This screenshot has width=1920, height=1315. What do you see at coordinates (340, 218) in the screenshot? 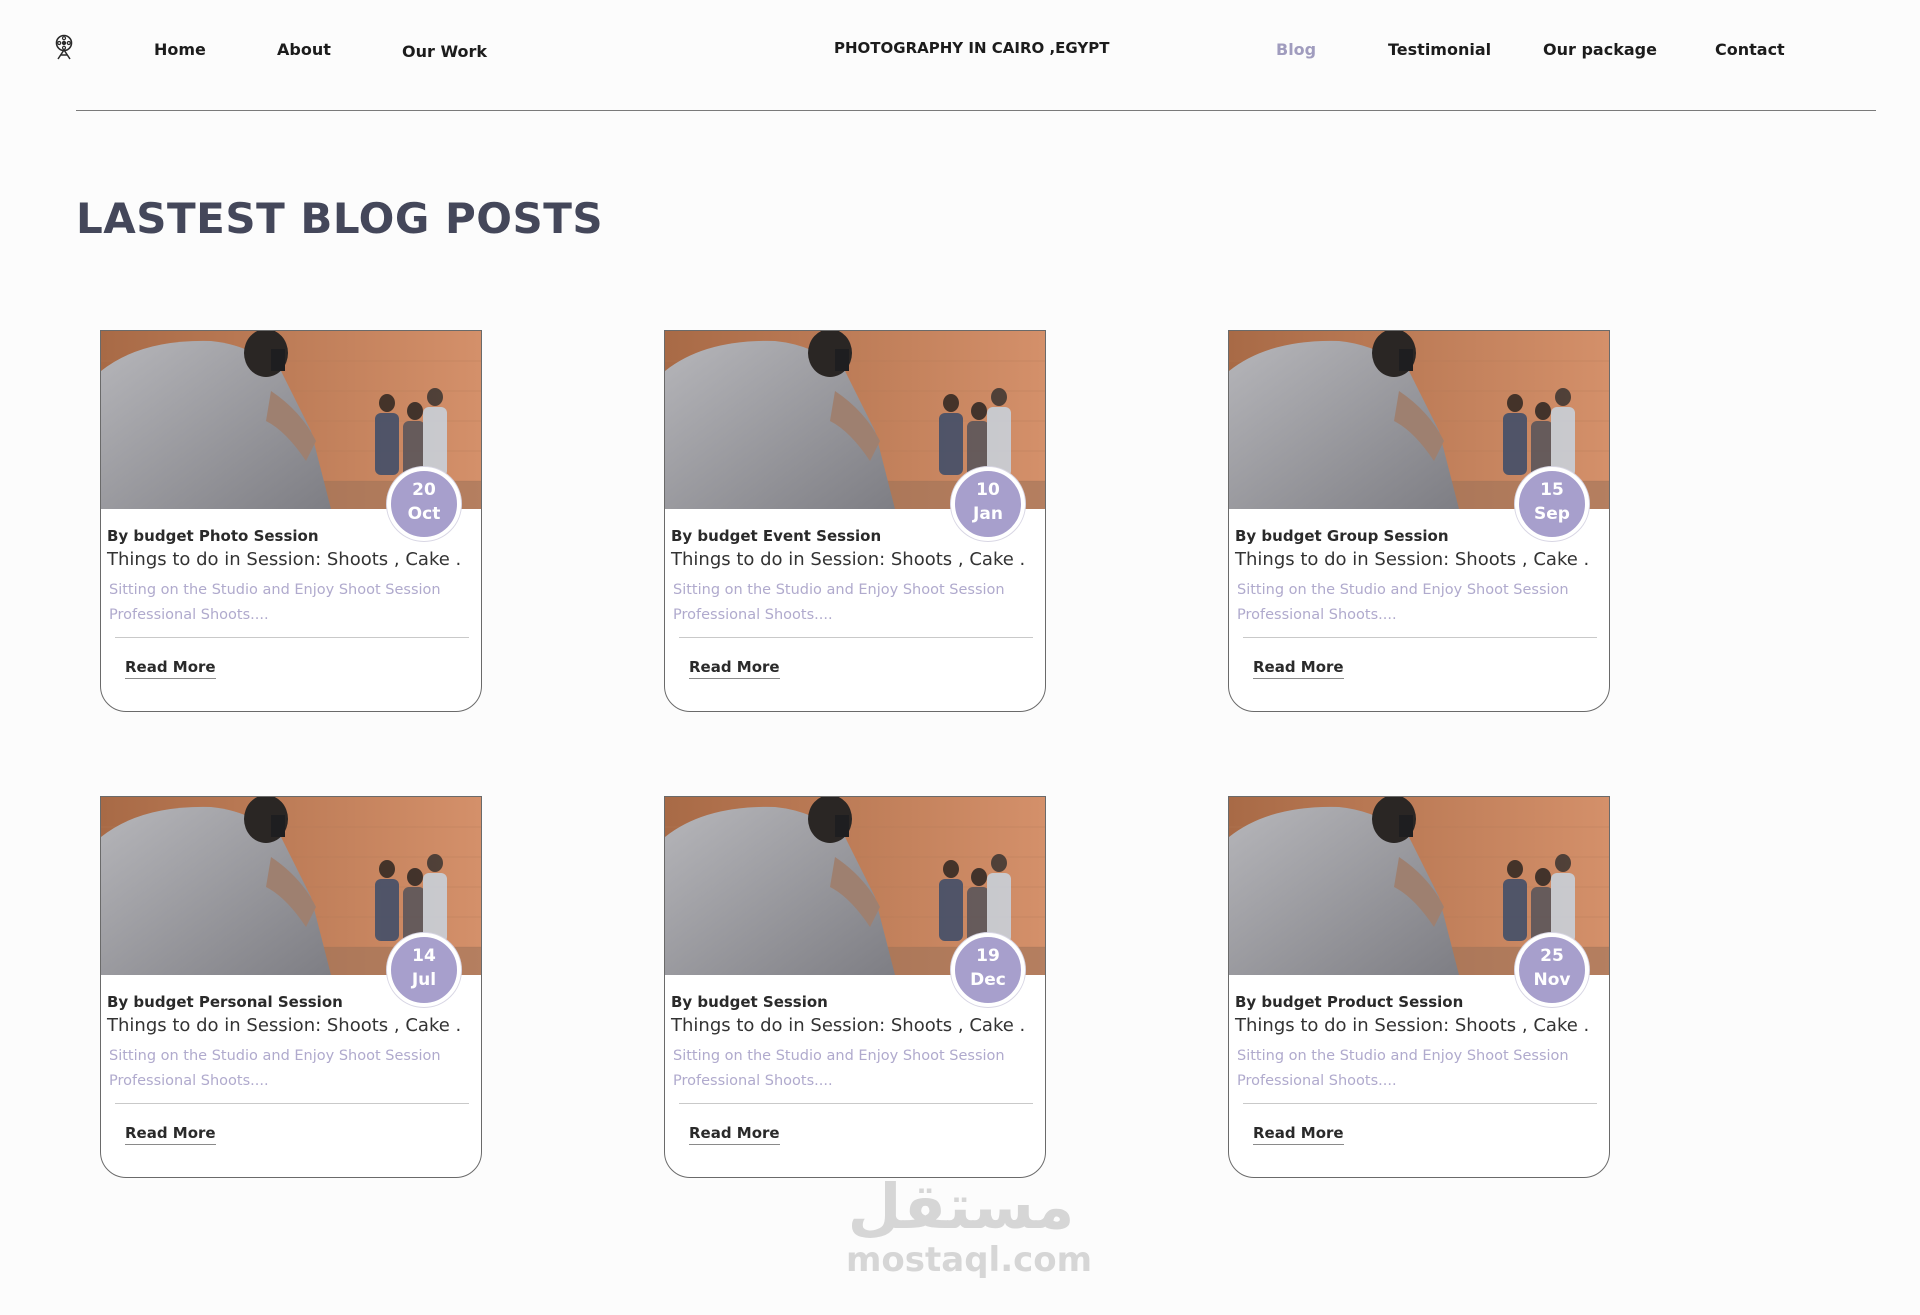
I see `section-title: LASTEST BLOG POSTS` at bounding box center [340, 218].